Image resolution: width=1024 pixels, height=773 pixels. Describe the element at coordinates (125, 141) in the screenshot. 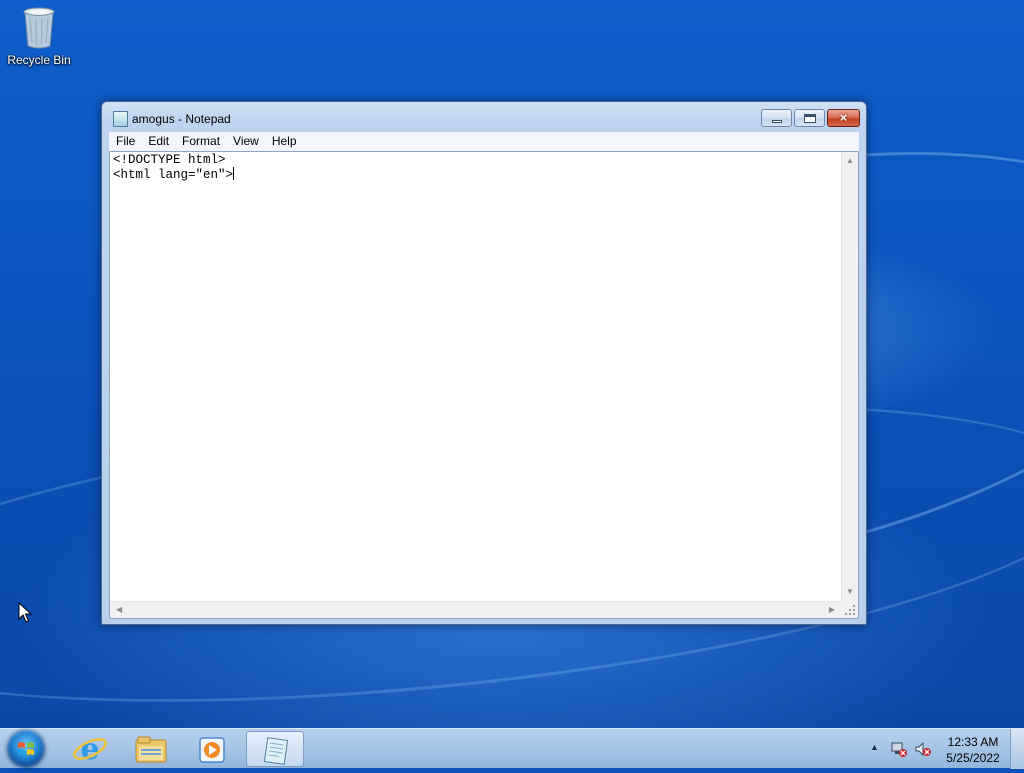

I see `menu-file: File` at that location.